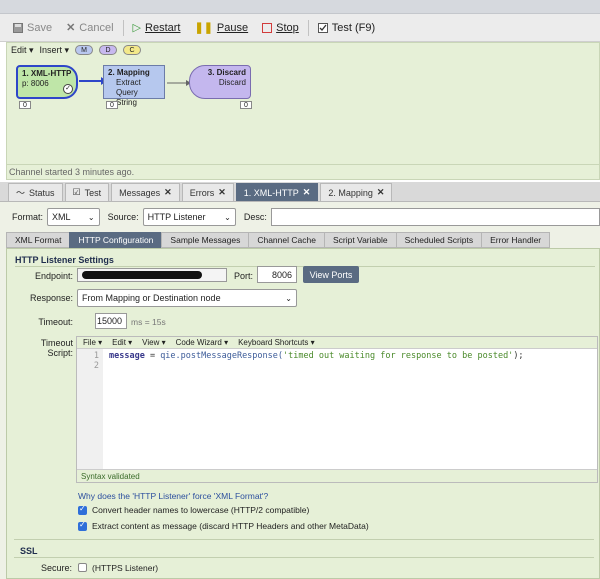 Image resolution: width=600 pixels, height=579 pixels. I want to click on editor-menu-code-wizard: Code Wizard ▾, so click(202, 342).